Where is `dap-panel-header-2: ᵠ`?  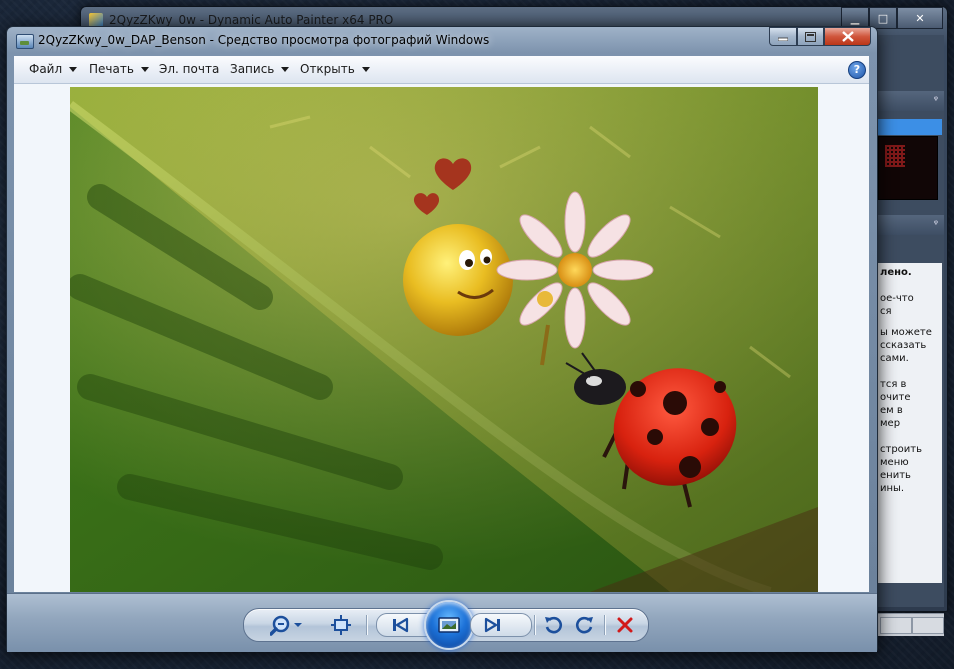
dap-panel-header-2: ᵠ is located at coordinates (910, 225).